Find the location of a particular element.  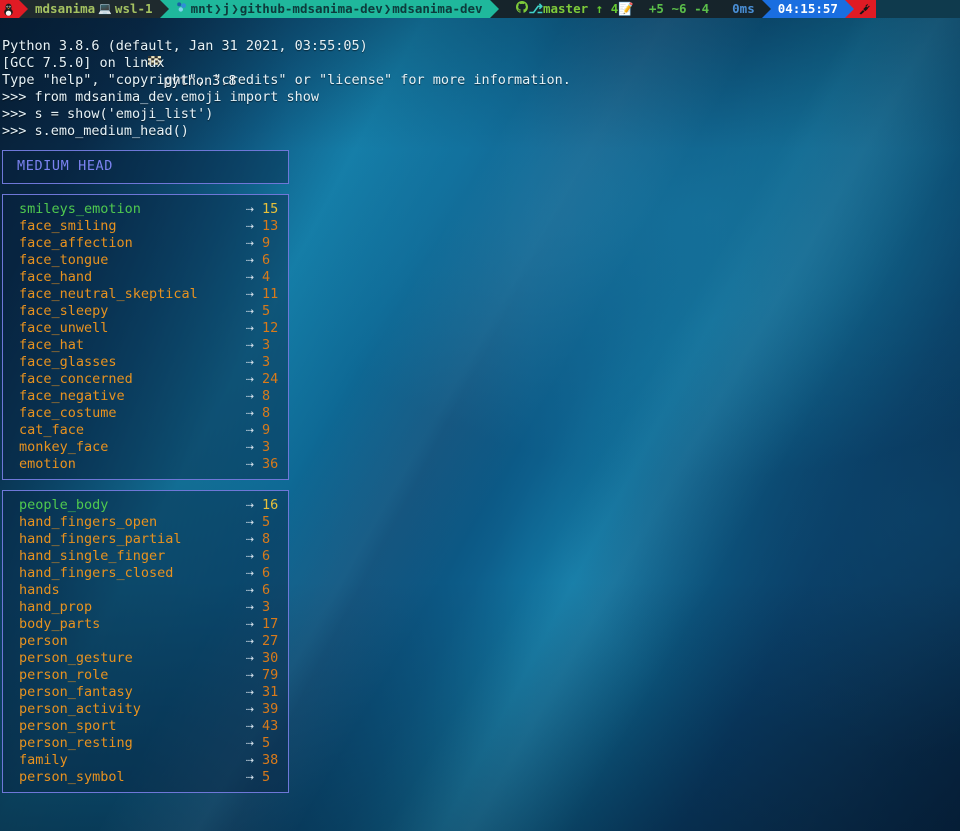

table-row: hands ⇢ 6 is located at coordinates (145, 590).